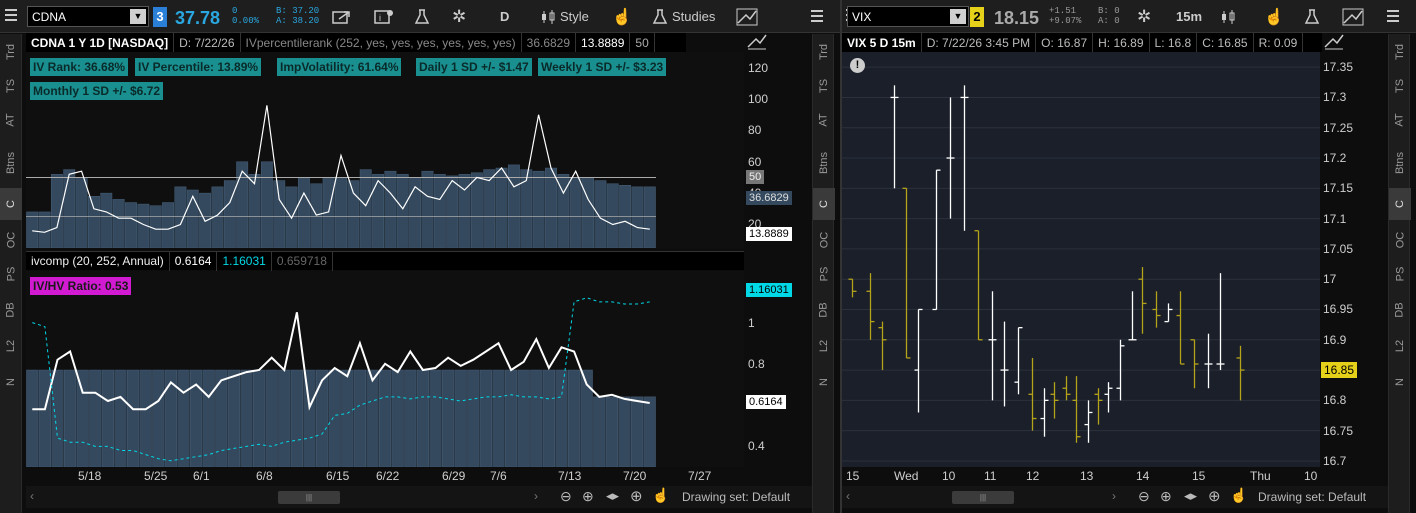 This screenshot has width=1416, height=513. I want to click on x-axis-label: 6/29, so click(454, 476).